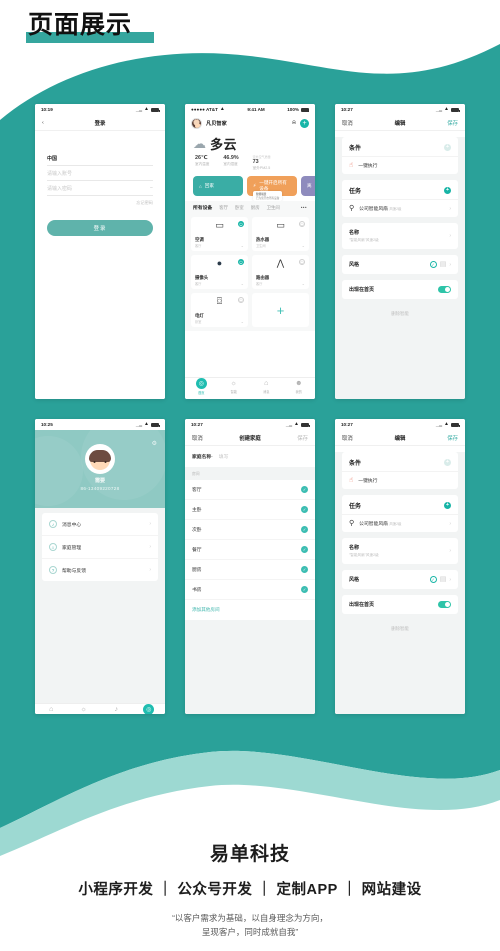 The image size is (500, 951). I want to click on forgot-password-link: 忘记密码, so click(100, 203).